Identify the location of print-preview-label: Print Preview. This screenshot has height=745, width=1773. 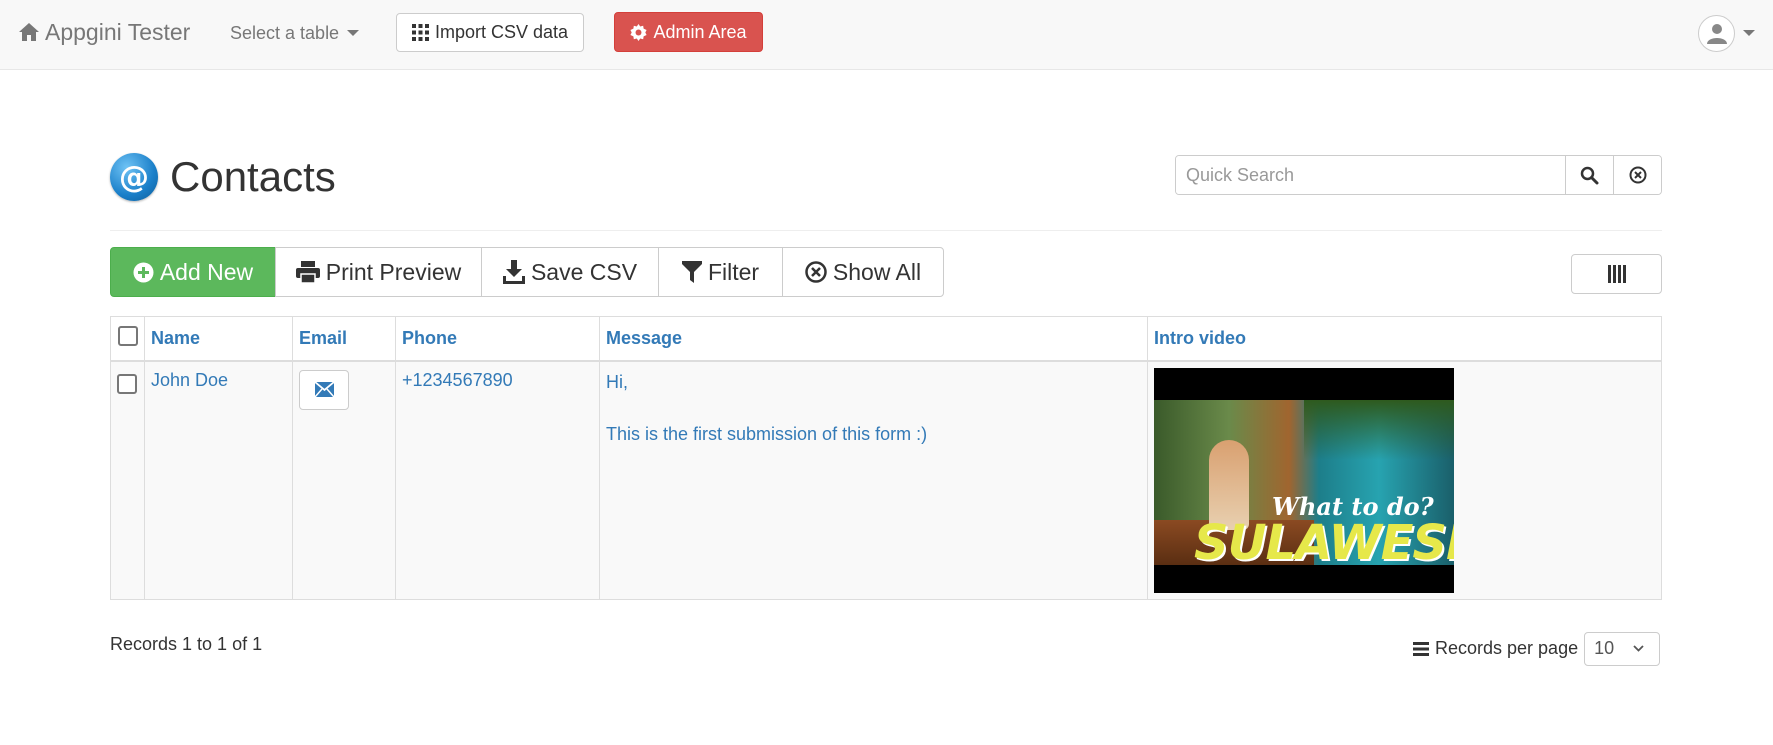
(393, 271).